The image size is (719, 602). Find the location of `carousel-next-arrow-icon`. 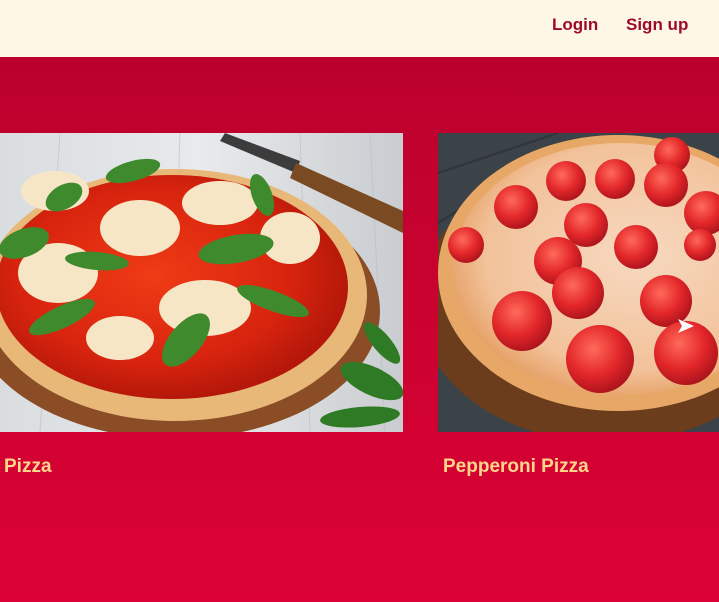

carousel-next-arrow-icon is located at coordinates (686, 326).